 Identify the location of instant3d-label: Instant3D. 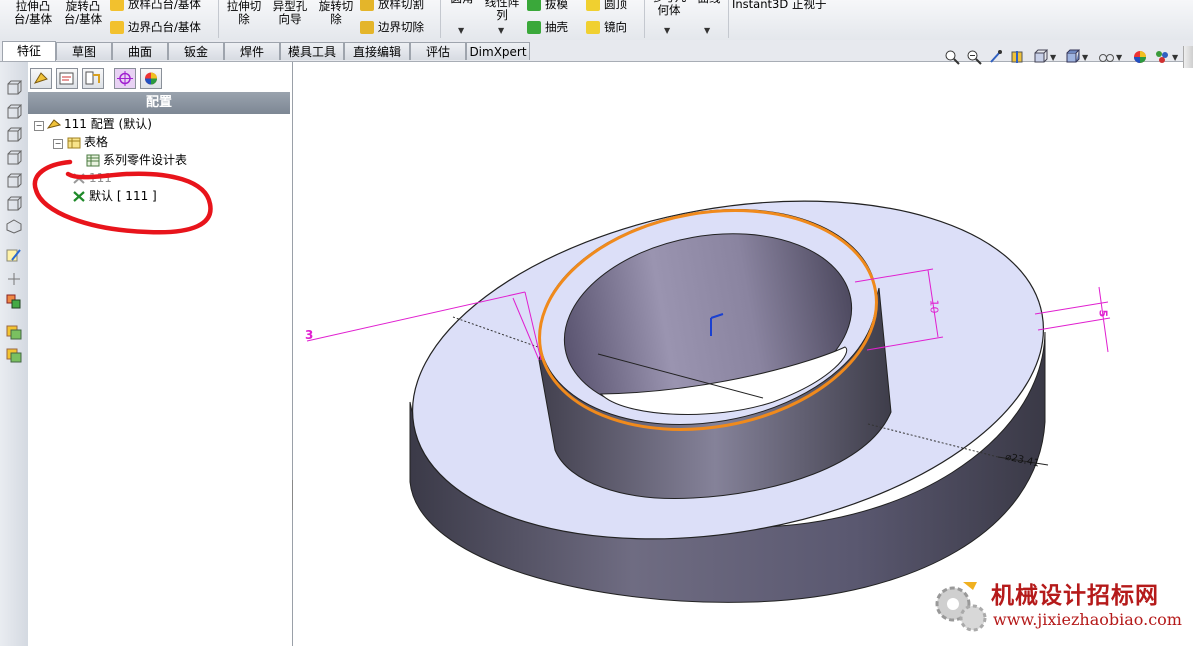
(760, 5).